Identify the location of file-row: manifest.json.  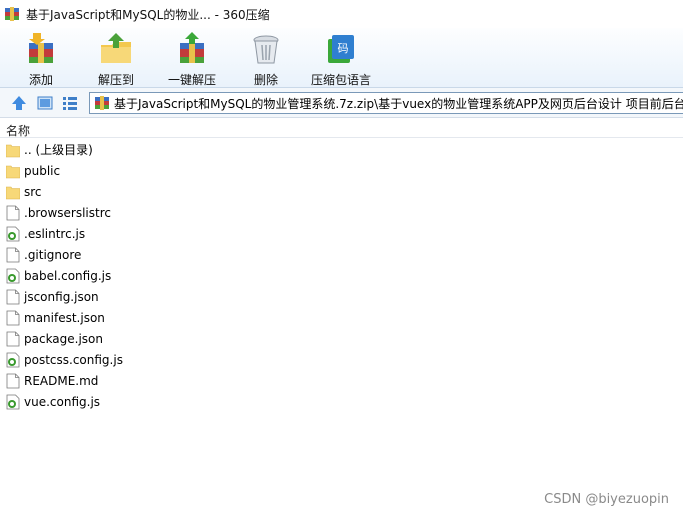
(341, 317).